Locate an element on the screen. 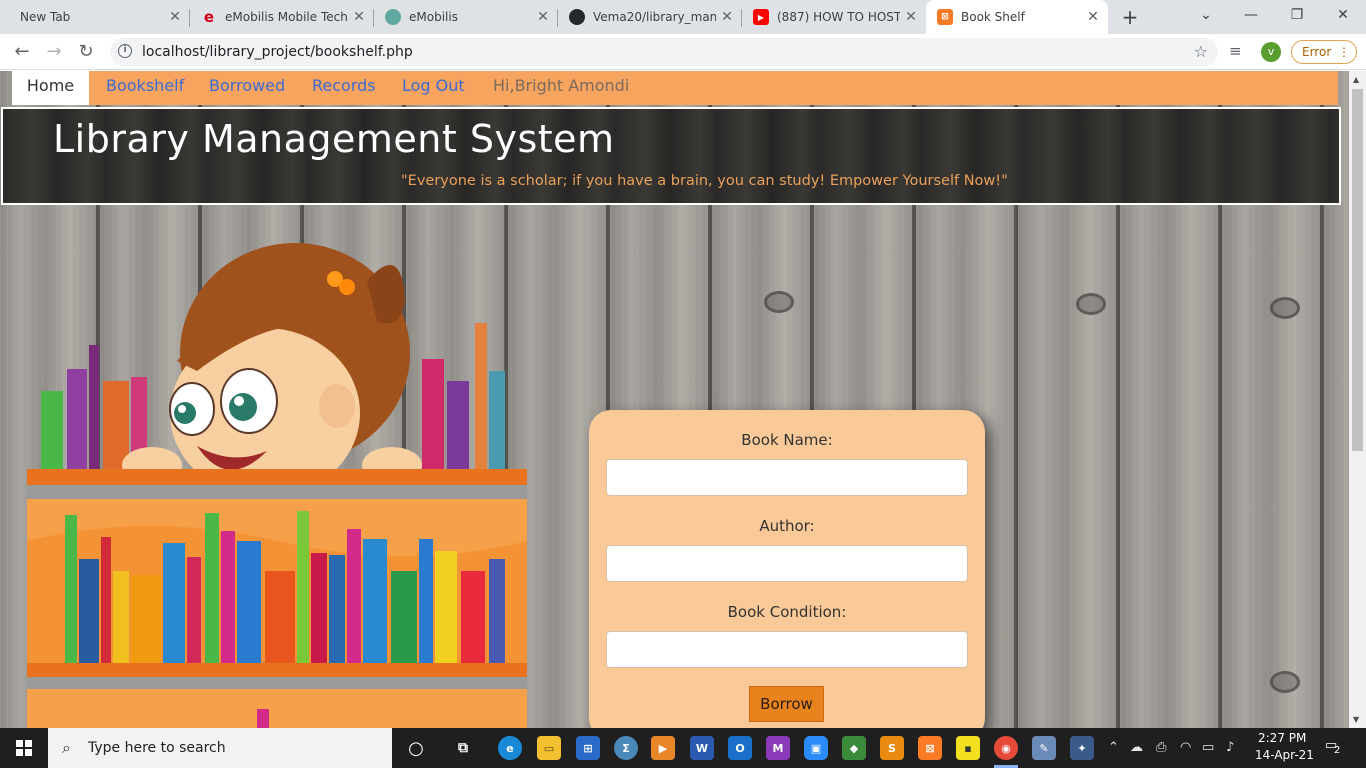  nav-borrowed: Borrowed is located at coordinates (247, 88).